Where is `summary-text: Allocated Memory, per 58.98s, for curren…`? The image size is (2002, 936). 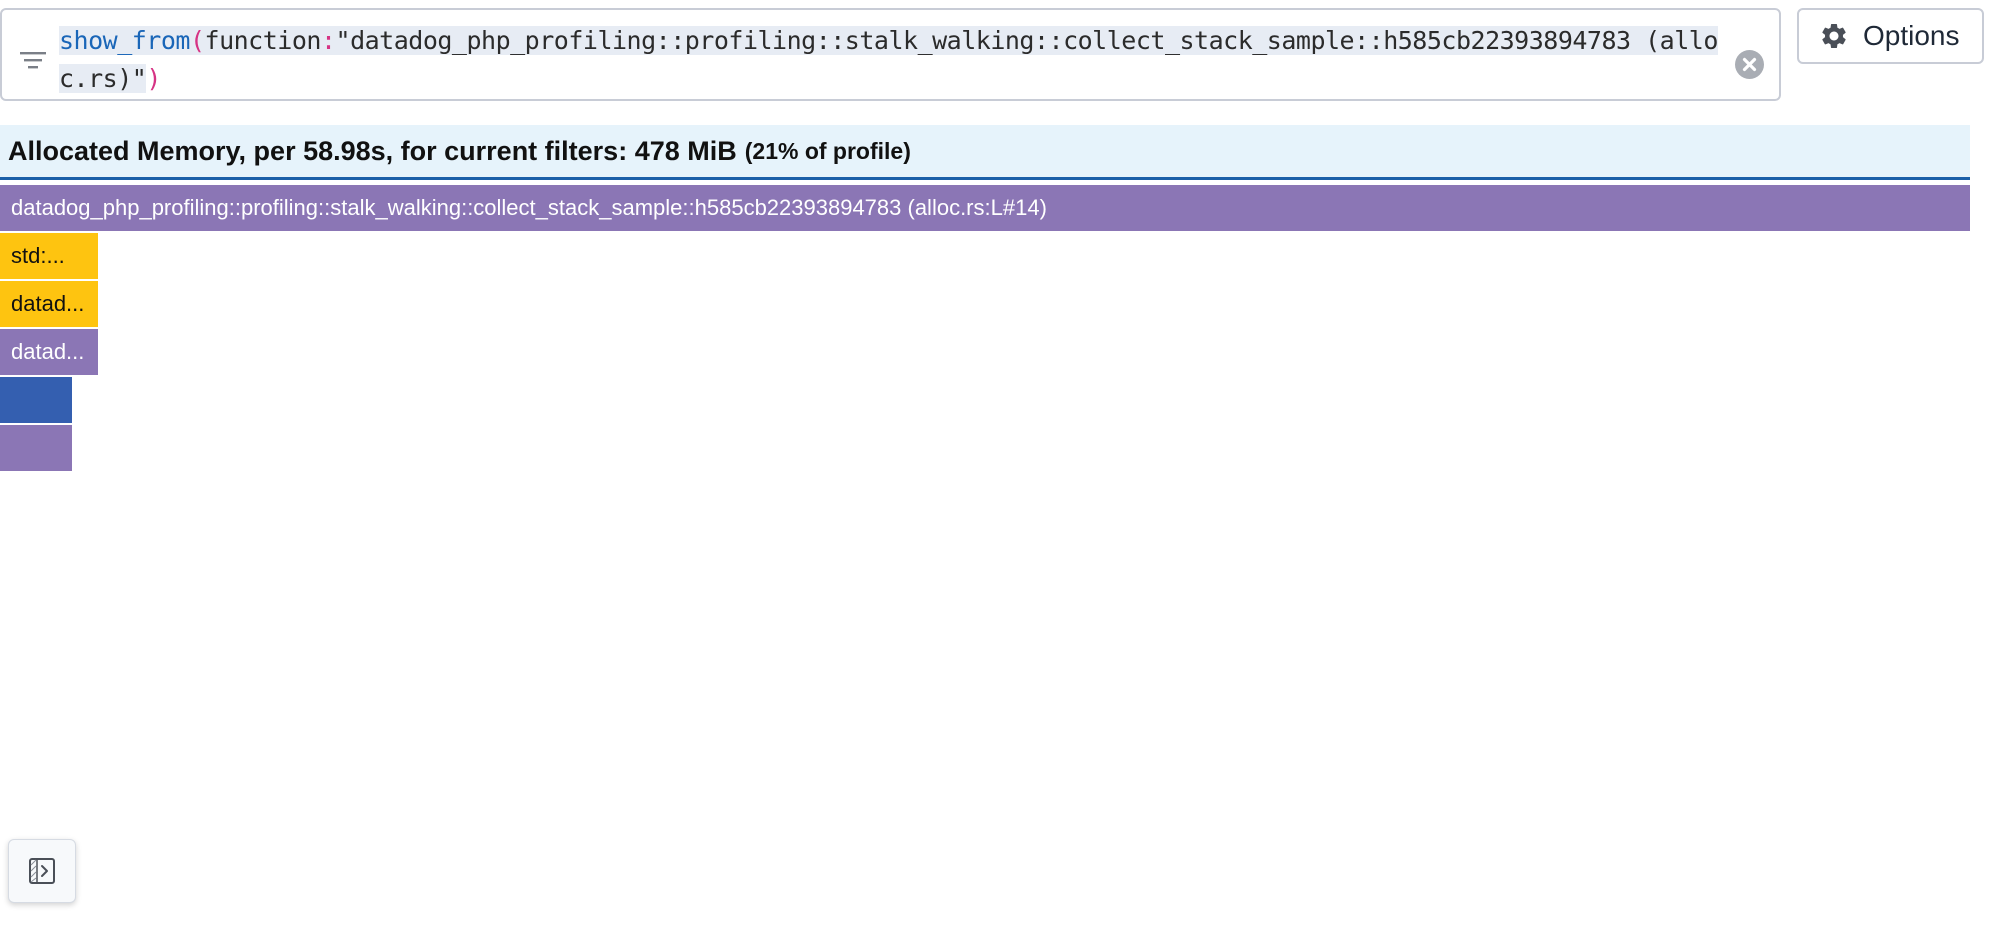
summary-text: Allocated Memory, per 58.98s, for curren… is located at coordinates (372, 150).